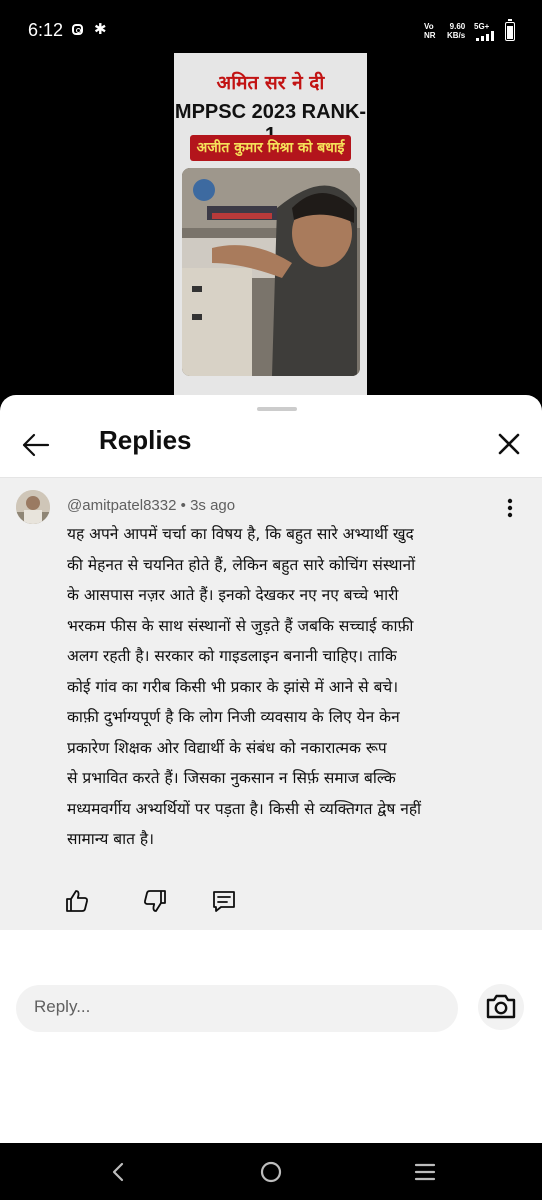 Image resolution: width=542 pixels, height=1200 pixels. I want to click on signal-icon, so click(488, 36).